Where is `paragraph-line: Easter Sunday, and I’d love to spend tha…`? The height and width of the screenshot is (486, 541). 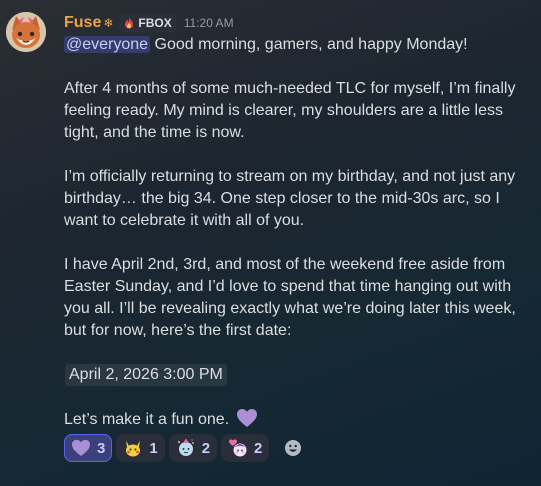
paragraph-line: Easter Sunday, and I’d love to spend tha… is located at coordinates (288, 286).